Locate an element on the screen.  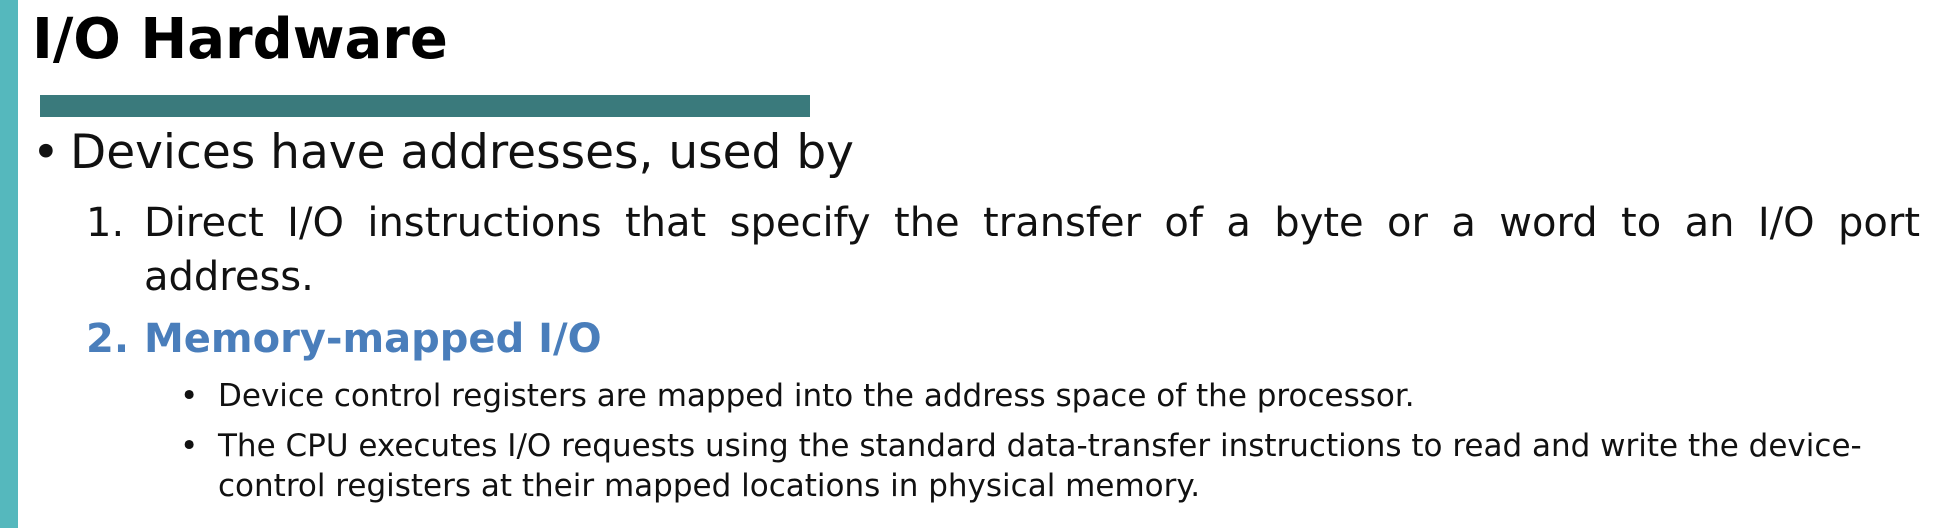
slide-accent-bar is located at coordinates (9, 264).